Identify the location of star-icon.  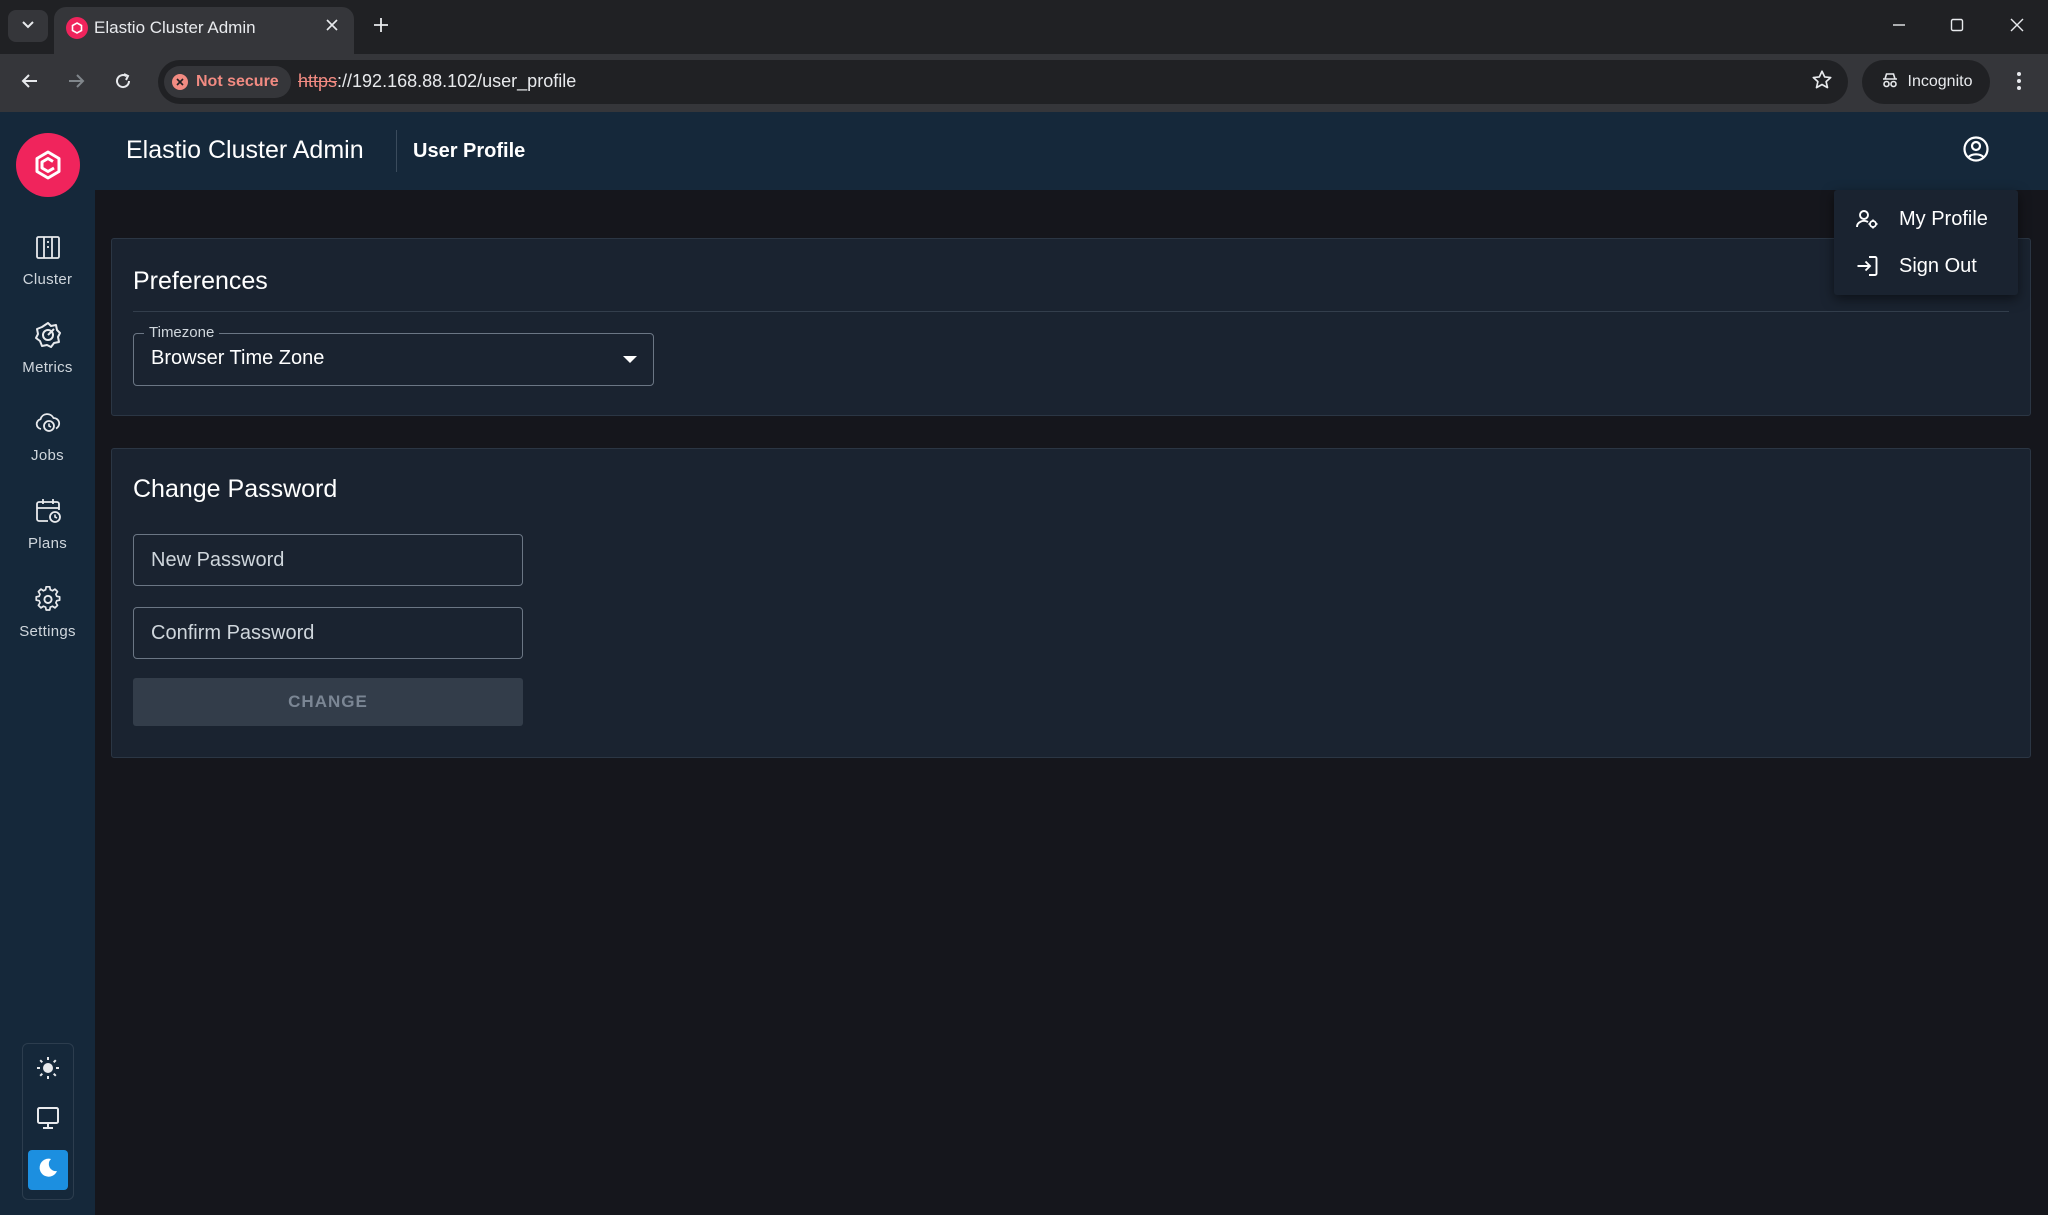
(1822, 82).